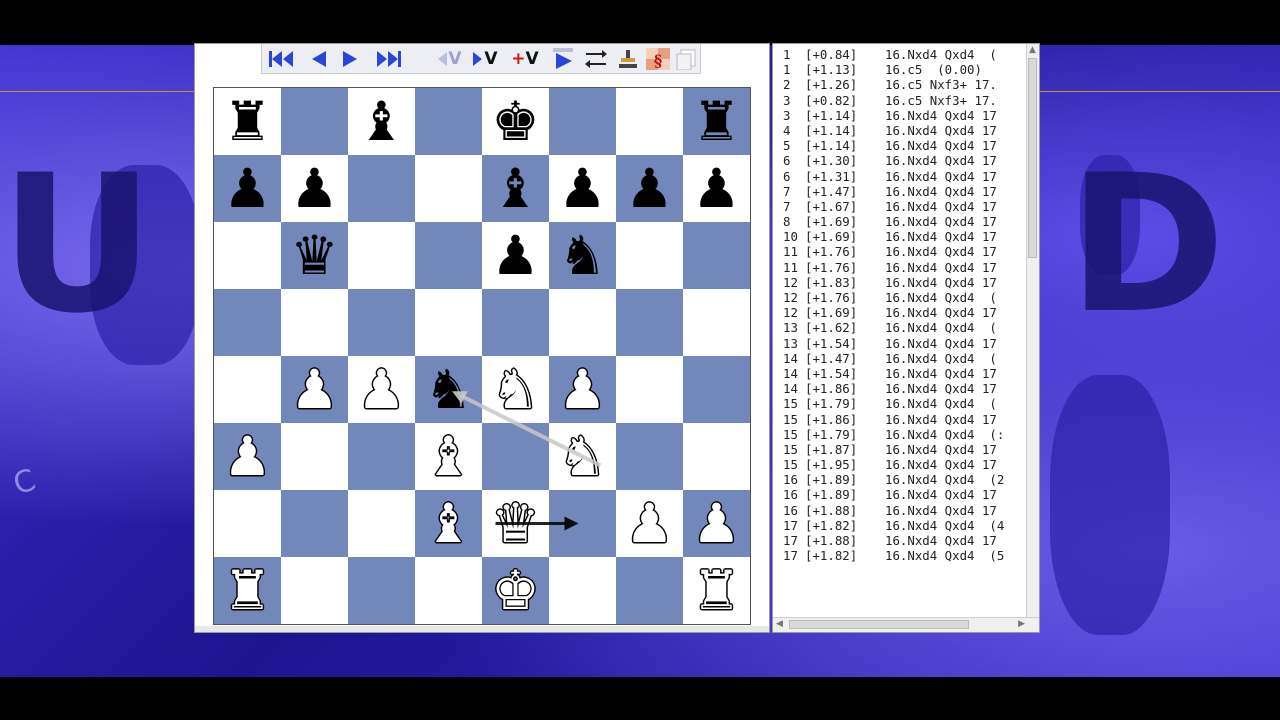  What do you see at coordinates (582, 255) in the screenshot?
I see `square-f6: ♞` at bounding box center [582, 255].